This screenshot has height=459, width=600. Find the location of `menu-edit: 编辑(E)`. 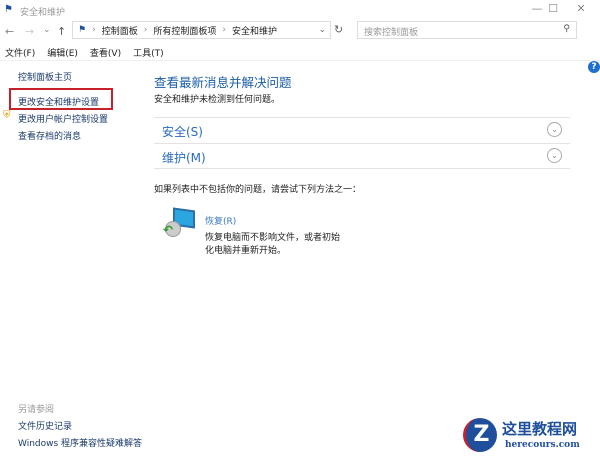

menu-edit: 编辑(E) is located at coordinates (62, 52).